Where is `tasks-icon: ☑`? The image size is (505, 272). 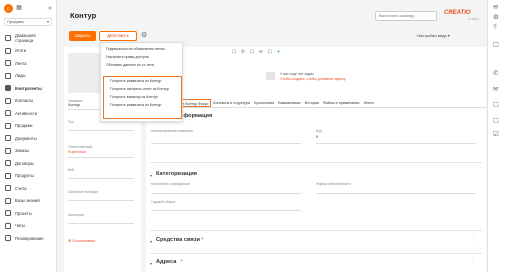
tasks-icon: ☑ is located at coordinates (496, 134).